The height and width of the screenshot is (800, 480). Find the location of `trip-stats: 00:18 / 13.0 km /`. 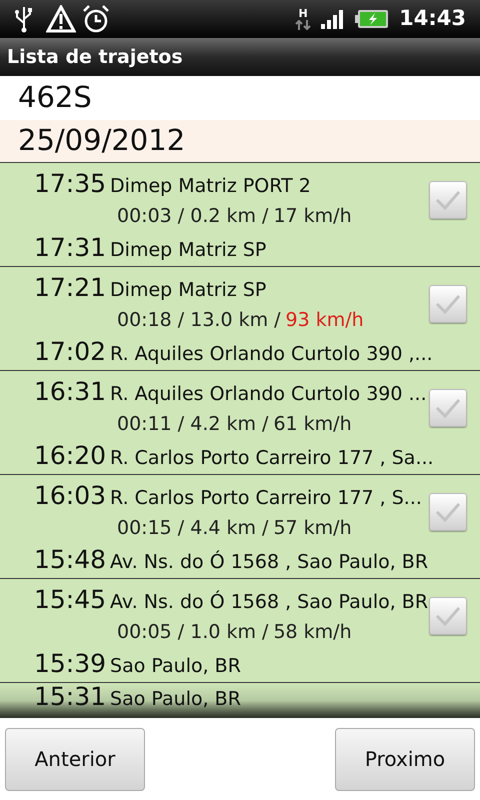

trip-stats: 00:18 / 13.0 km / is located at coordinates (199, 320).